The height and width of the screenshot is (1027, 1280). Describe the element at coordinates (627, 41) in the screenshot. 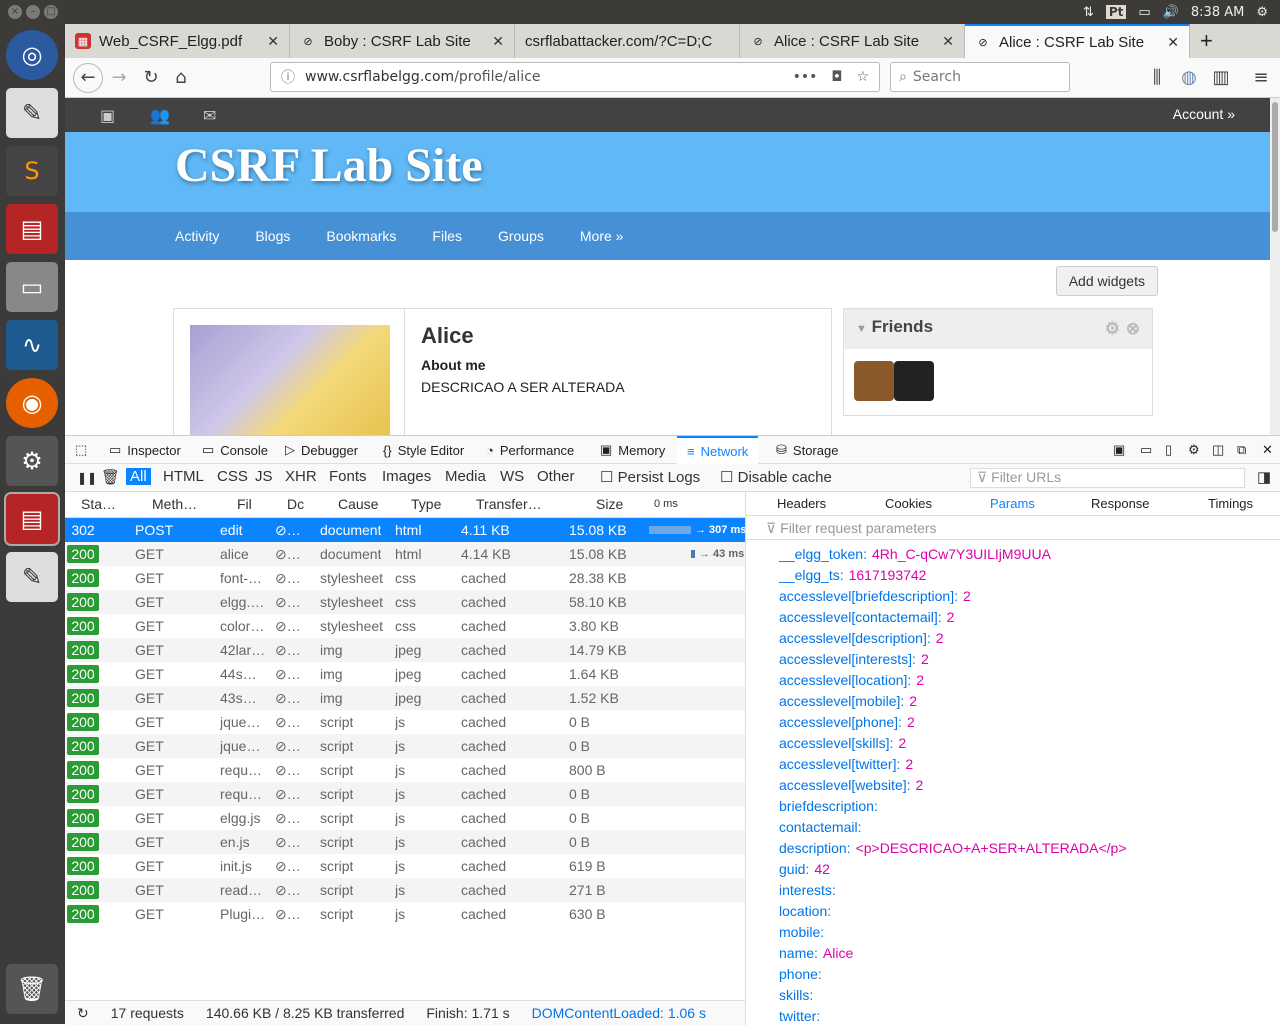

I see `tab-attacker: csrflabattacker.com/?C=D;C` at that location.